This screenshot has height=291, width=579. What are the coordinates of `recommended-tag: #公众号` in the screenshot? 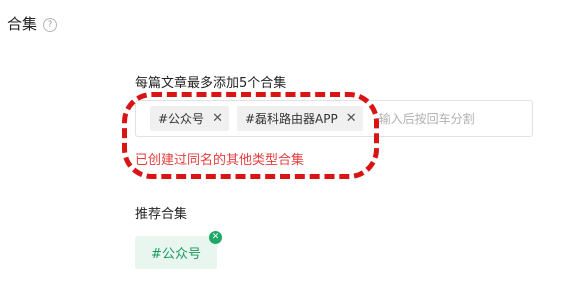 It's located at (176, 252).